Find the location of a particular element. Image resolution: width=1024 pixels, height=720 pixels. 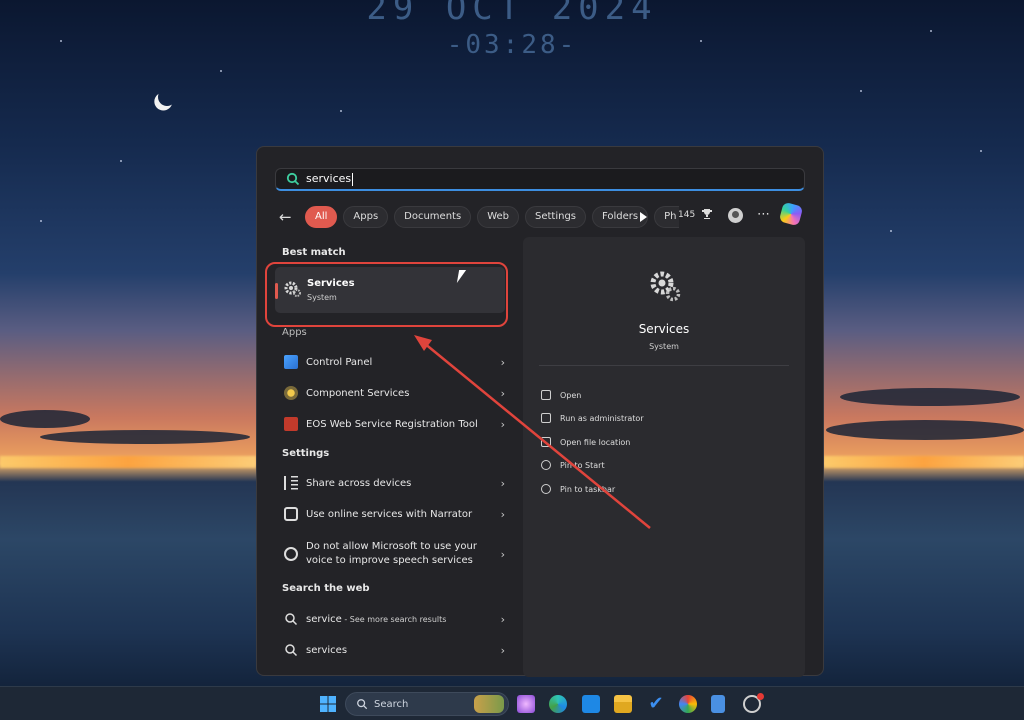

taskbar-search: Search is located at coordinates (427, 704).